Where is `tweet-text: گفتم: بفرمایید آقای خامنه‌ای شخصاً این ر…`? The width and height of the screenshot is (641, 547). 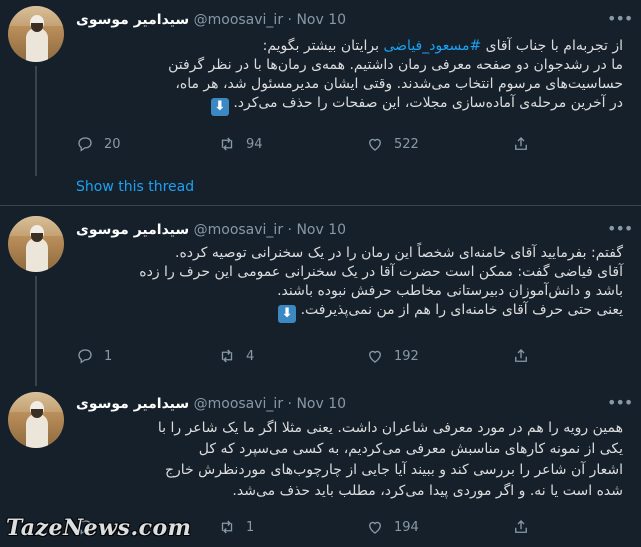 tweet-text: گفتم: بفرمایید آقای خامنه‌ای شخصاً این ر… is located at coordinates (348, 283).